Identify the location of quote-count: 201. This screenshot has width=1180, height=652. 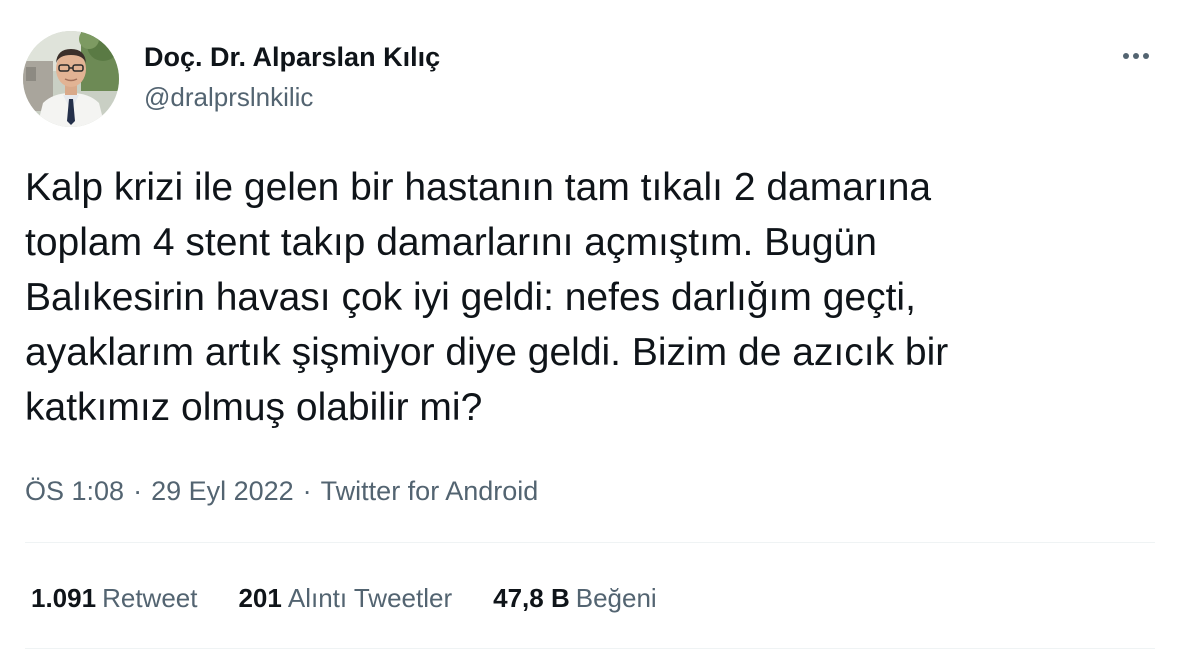
(260, 598).